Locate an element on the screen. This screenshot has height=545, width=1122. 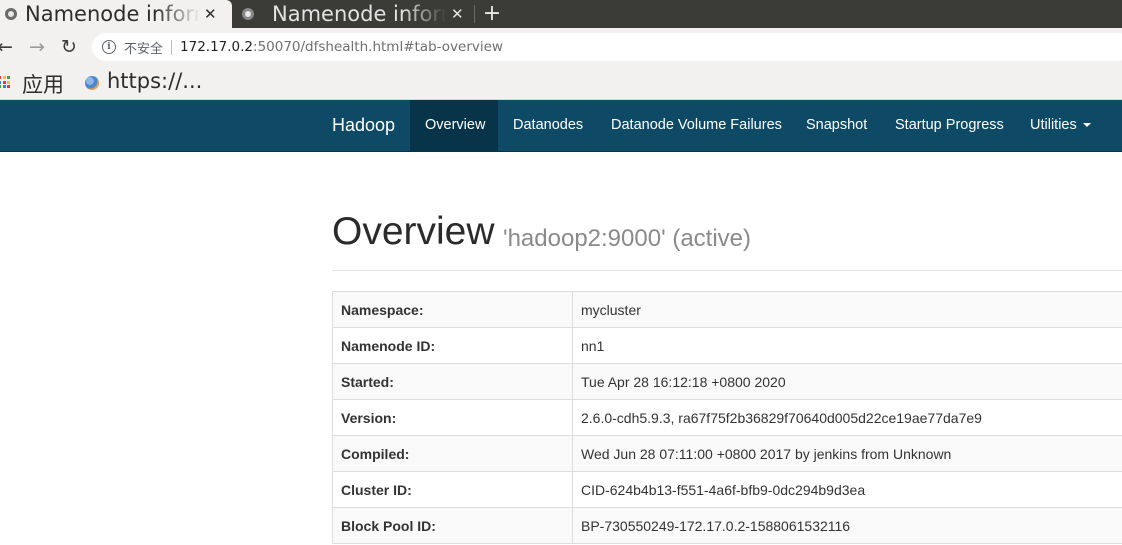
browser-tab-inactive: Namenode information ✕ is located at coordinates (352, 14).